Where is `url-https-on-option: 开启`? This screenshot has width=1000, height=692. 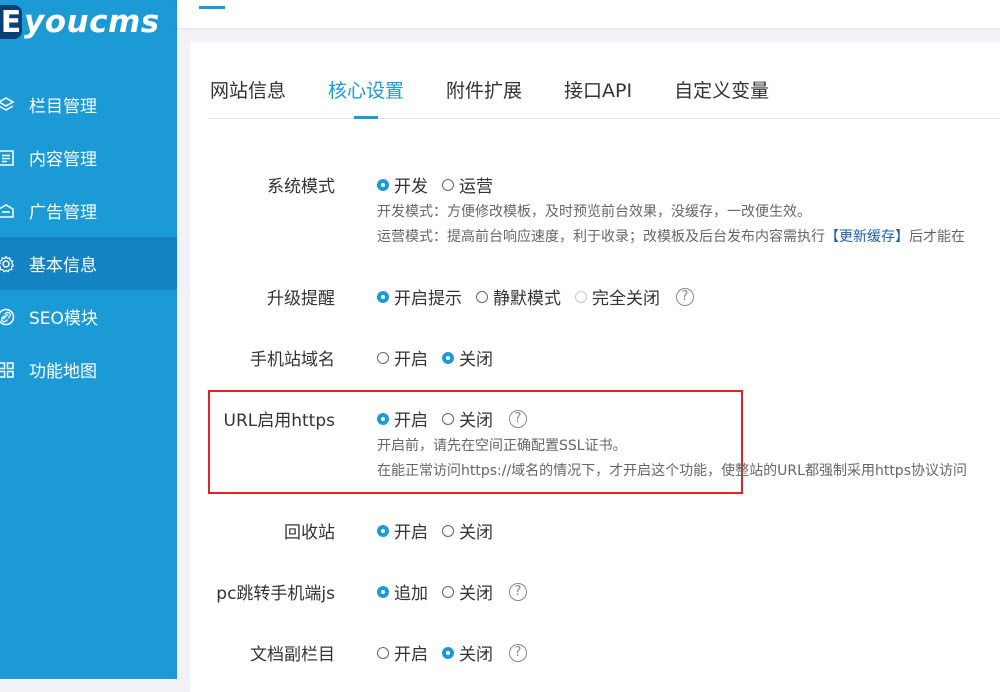 url-https-on-option: 开启 is located at coordinates (402, 418).